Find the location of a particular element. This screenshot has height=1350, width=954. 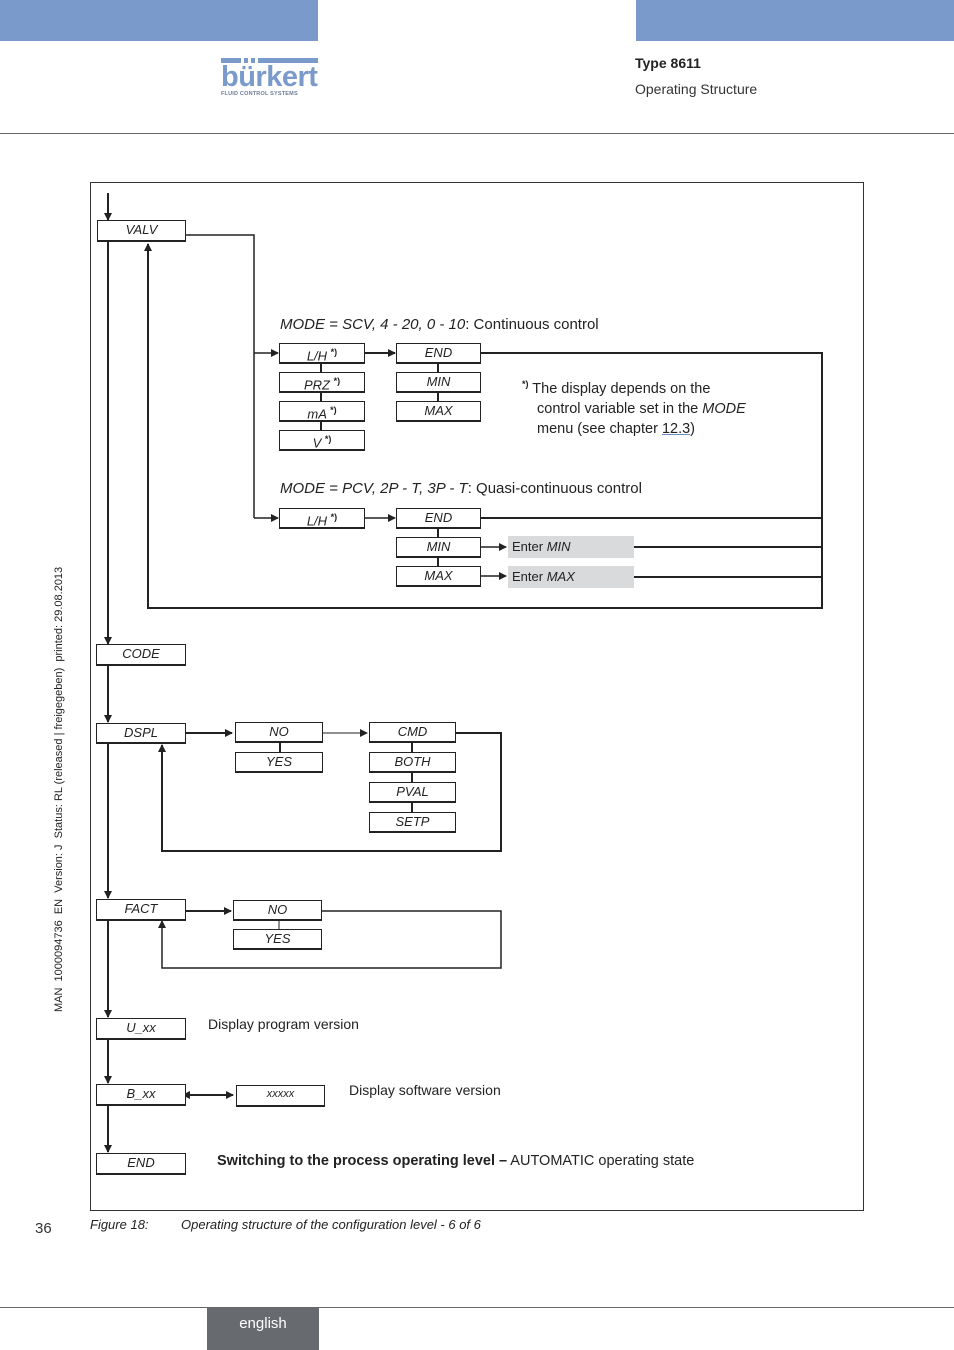

quasi-max: MAX is located at coordinates (438, 576).